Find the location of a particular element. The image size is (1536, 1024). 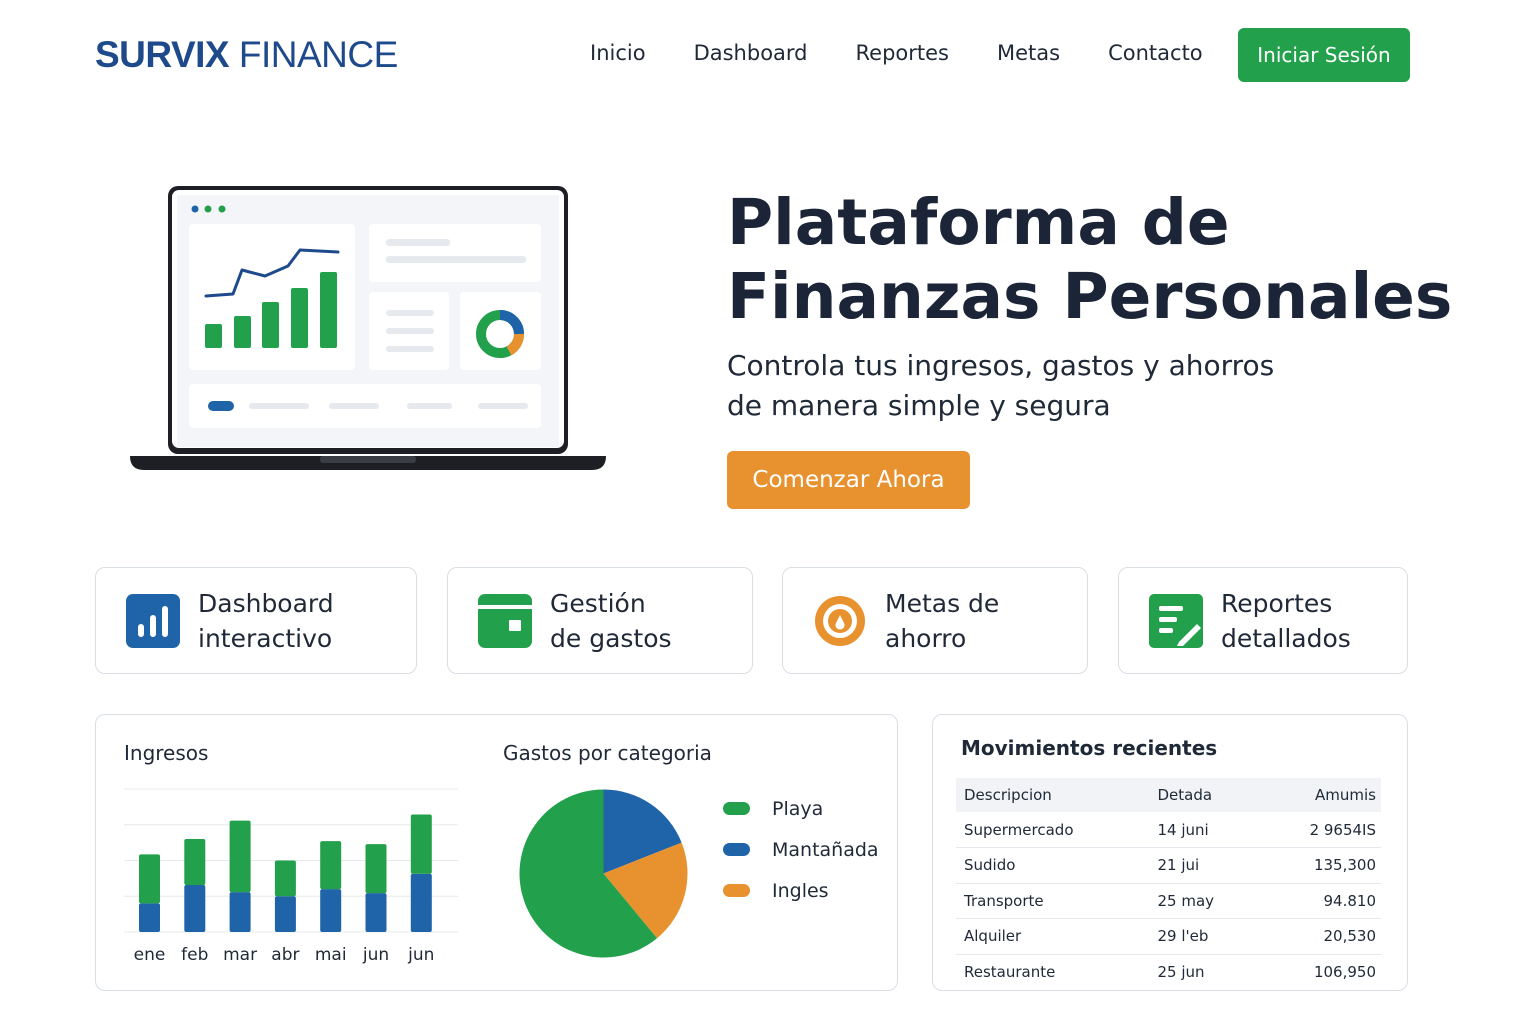

main-nav: Inicio Dashboard Reportes Metas Contacto is located at coordinates (920, 53).